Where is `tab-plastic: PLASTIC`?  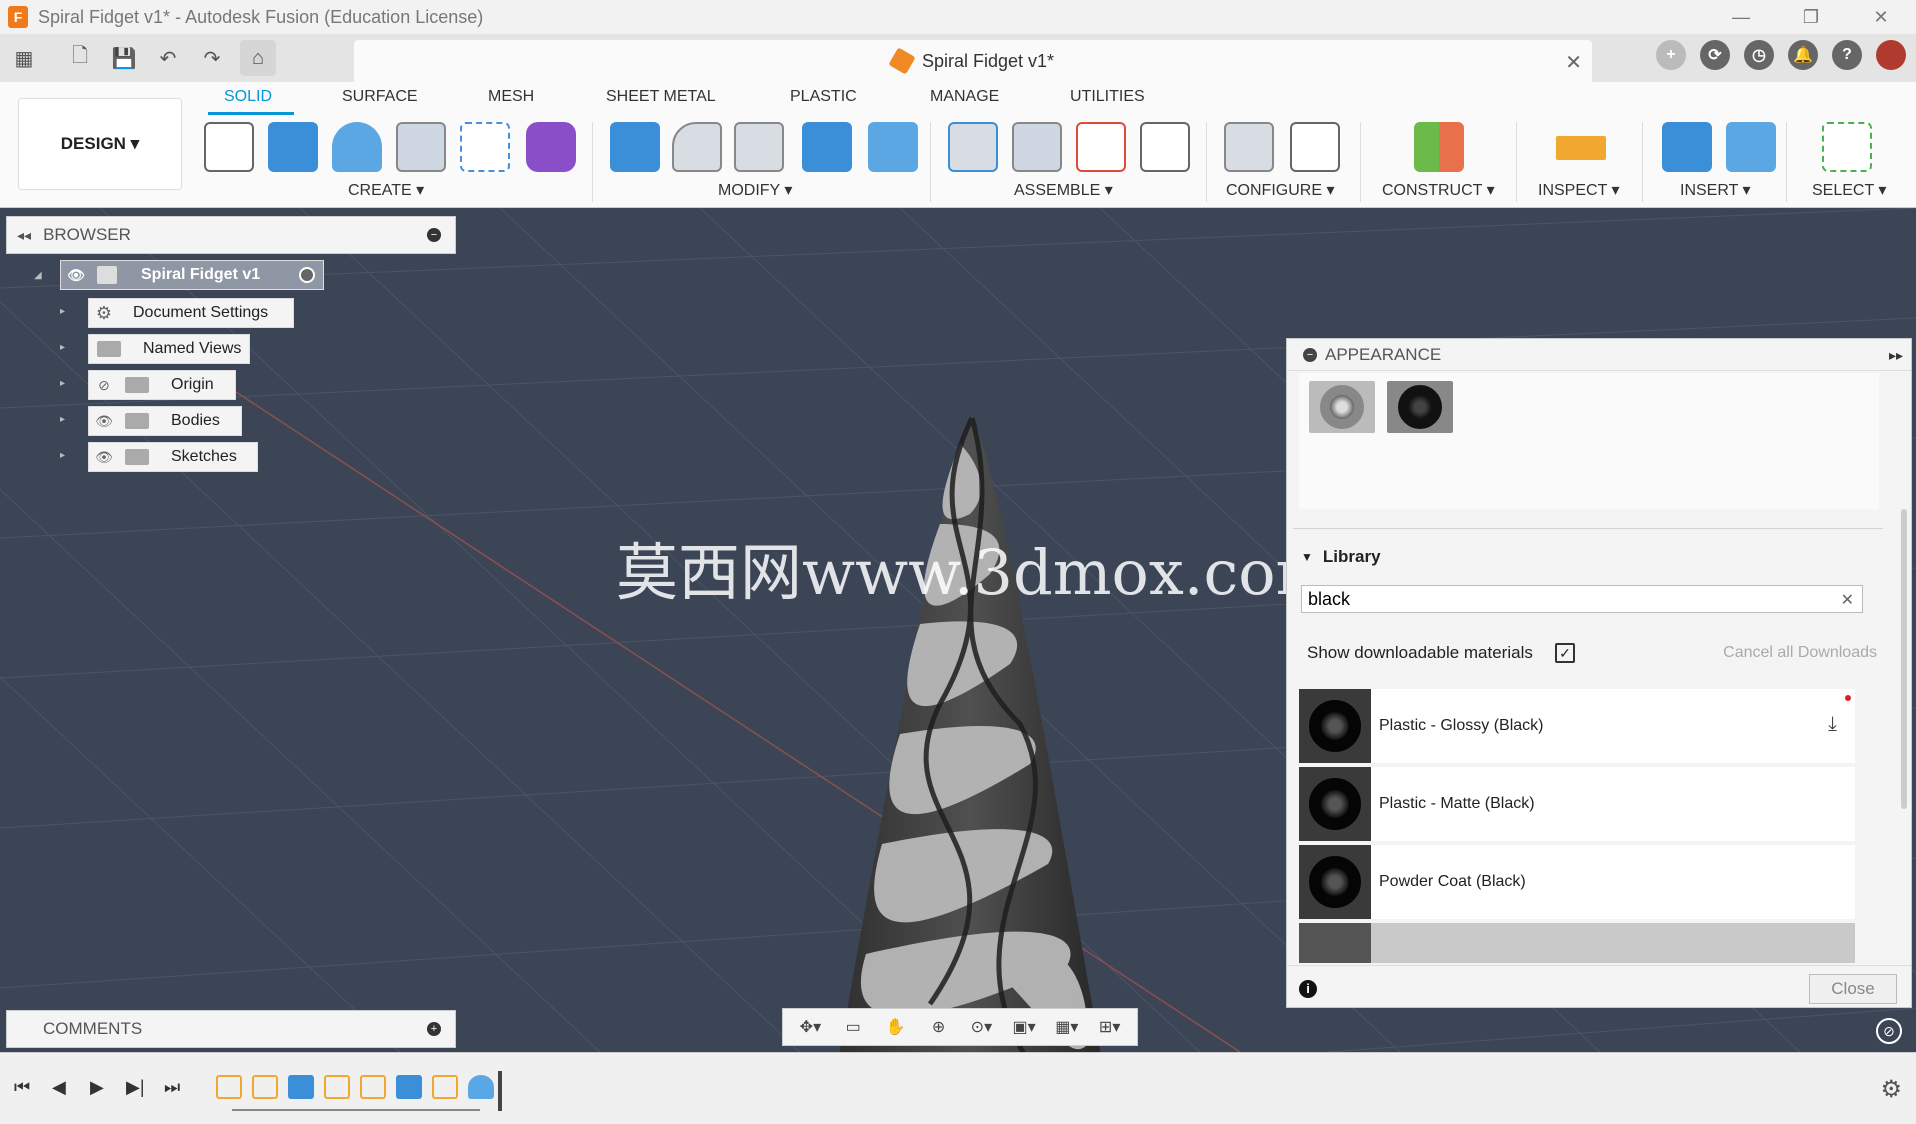
tab-plastic: PLASTIC is located at coordinates (823, 97).